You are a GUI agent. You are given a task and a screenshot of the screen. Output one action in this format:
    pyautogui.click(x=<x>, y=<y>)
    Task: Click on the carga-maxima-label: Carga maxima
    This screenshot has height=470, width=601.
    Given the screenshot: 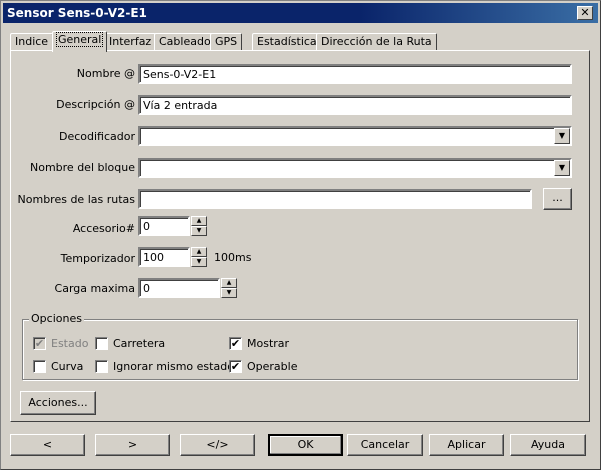 What is the action you would take?
    pyautogui.click(x=94, y=288)
    